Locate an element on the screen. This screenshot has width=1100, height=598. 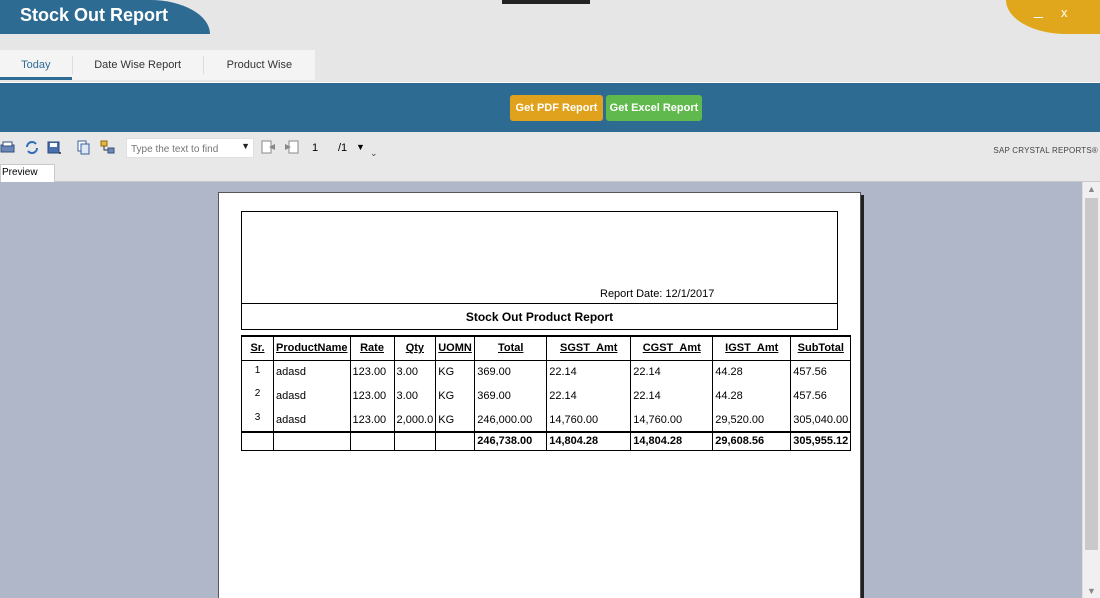
next-page-icon is located at coordinates (292, 147).